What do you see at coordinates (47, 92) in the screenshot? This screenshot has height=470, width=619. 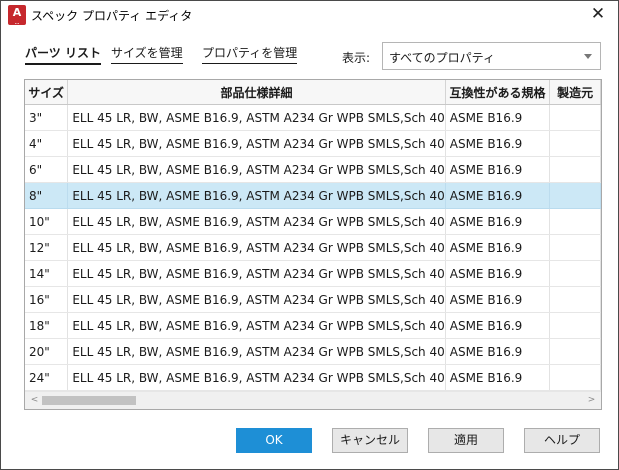 I see `column-header-size: サイズ` at bounding box center [47, 92].